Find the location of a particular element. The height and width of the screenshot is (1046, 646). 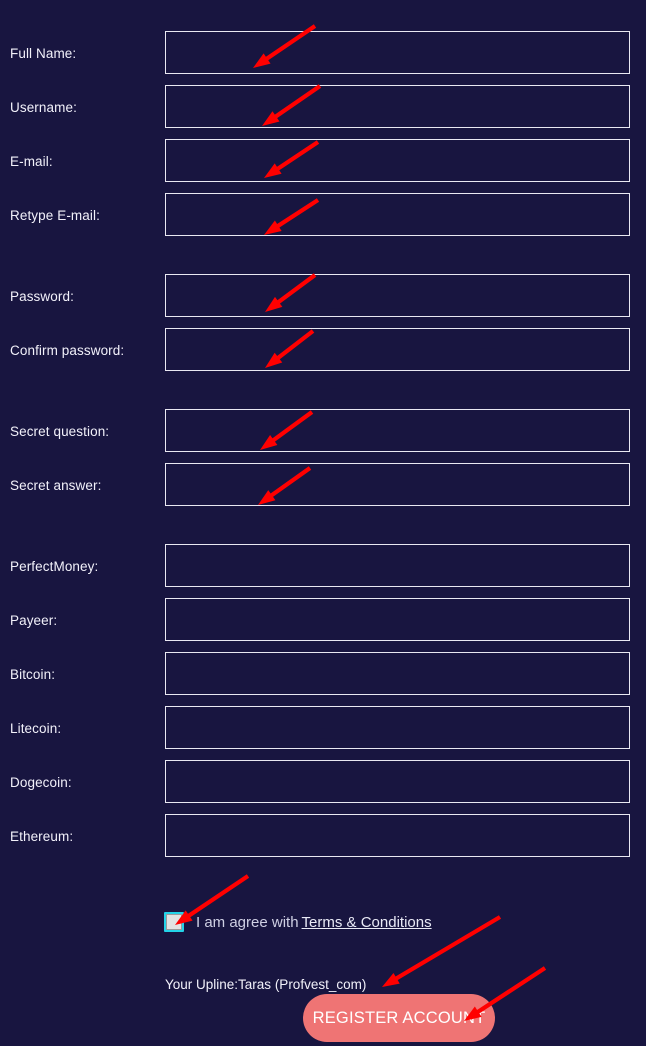

field-label: Secret question: is located at coordinates (60, 431).